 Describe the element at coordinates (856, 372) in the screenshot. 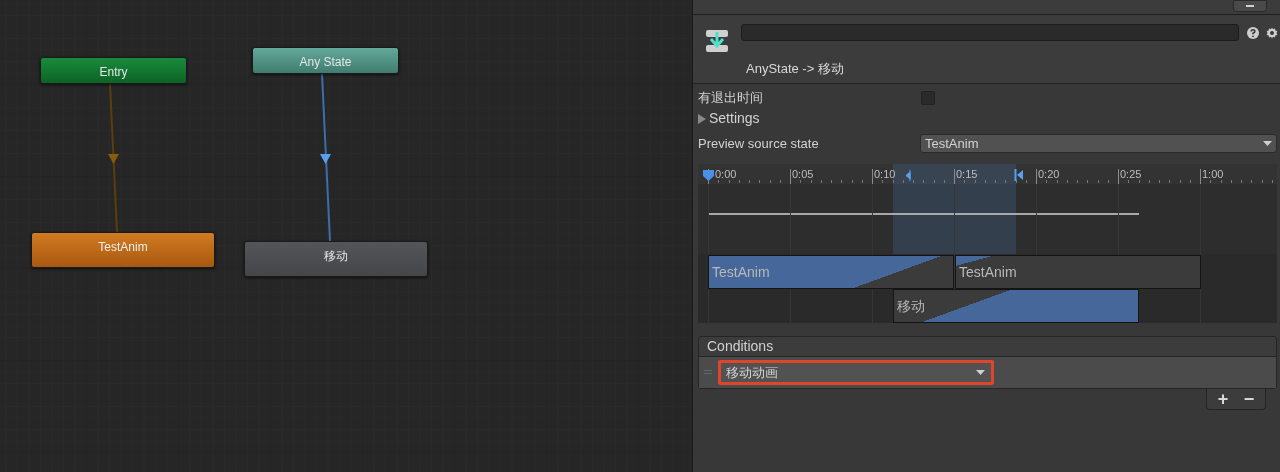

I see `condition-dropdown: 移动动画` at that location.